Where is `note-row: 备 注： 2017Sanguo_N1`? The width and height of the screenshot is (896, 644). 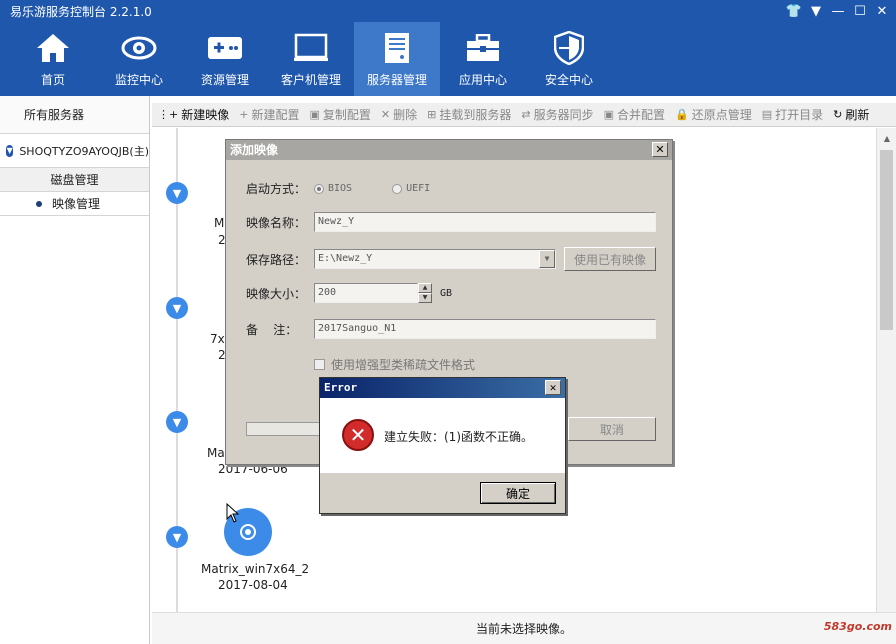 note-row: 备 注： 2017Sanguo_N1 is located at coordinates (451, 329).